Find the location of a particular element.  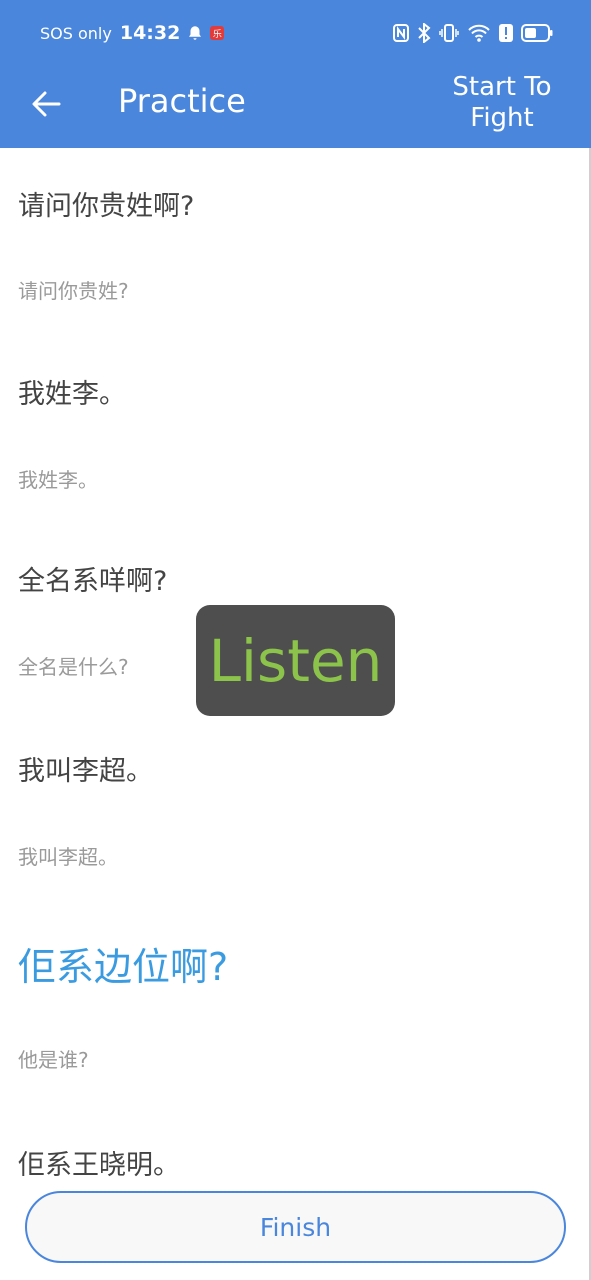

phrase-cantonese-active: 佢系边位啊? is located at coordinates (123, 963).